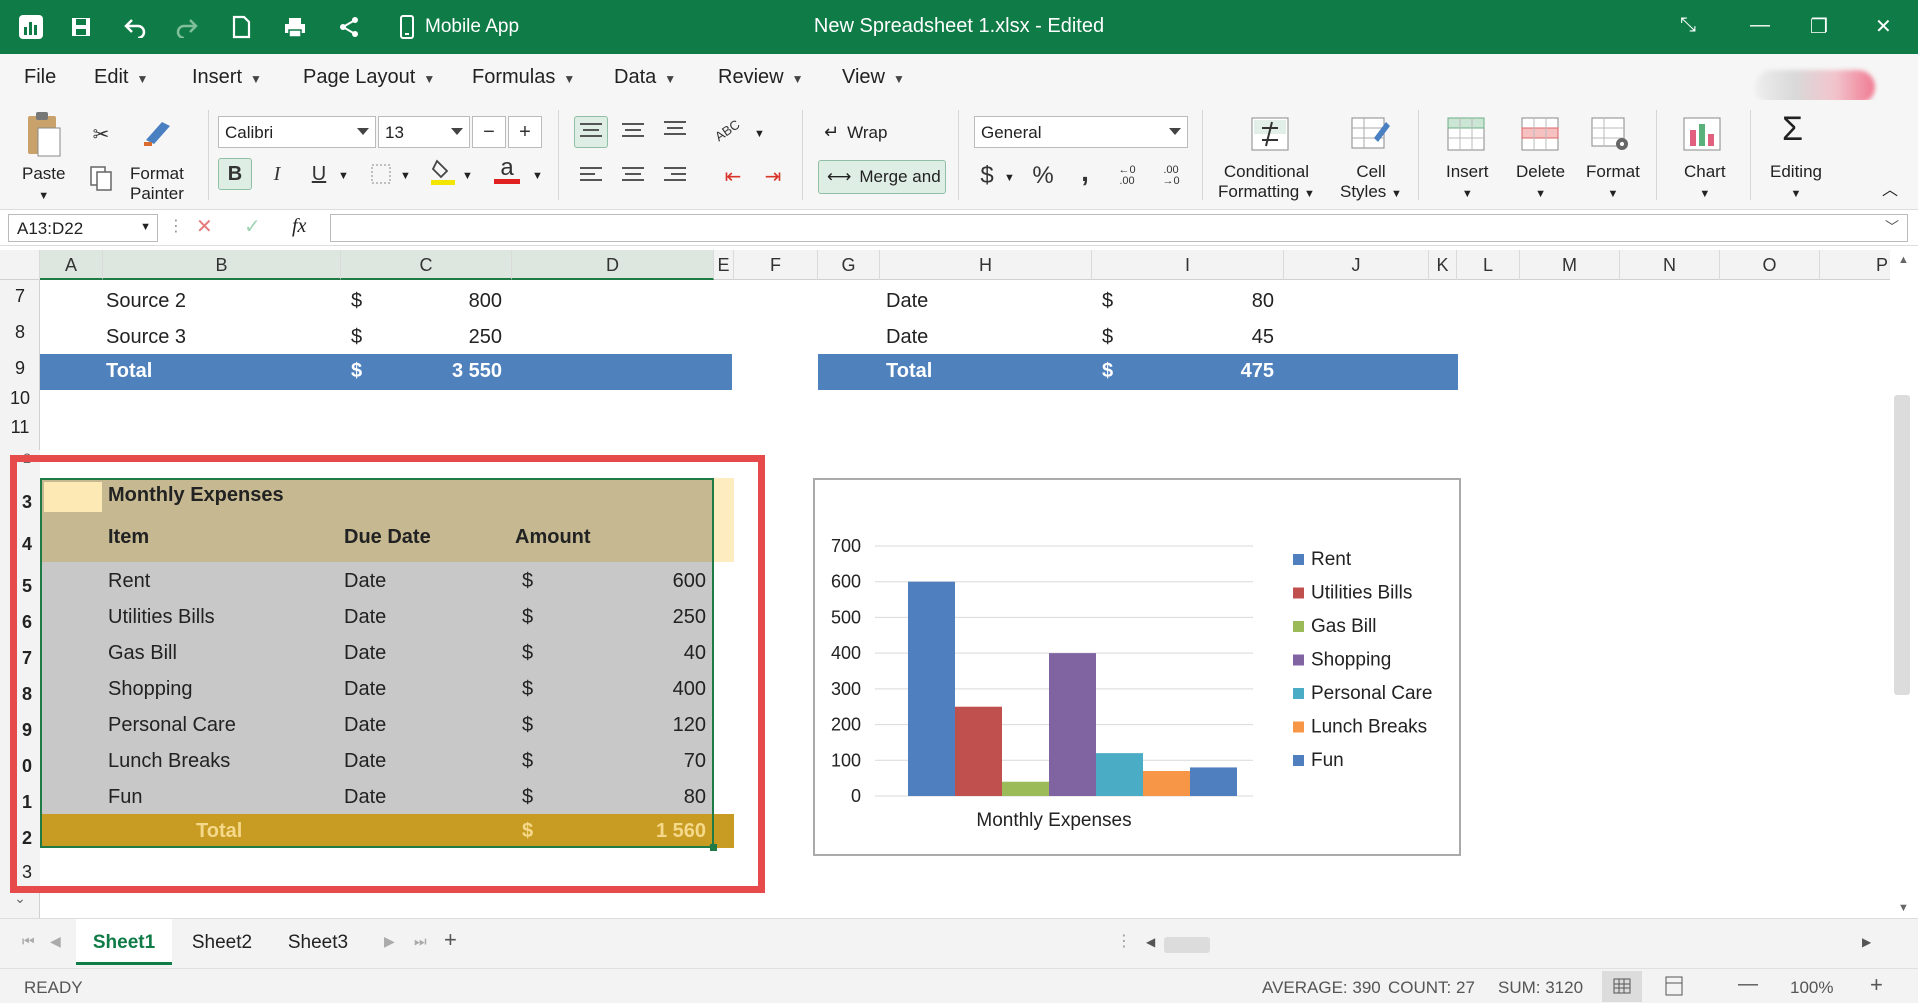 The image size is (1918, 1007). Describe the element at coordinates (71, 265) in the screenshot. I see `col-header: A` at that location.